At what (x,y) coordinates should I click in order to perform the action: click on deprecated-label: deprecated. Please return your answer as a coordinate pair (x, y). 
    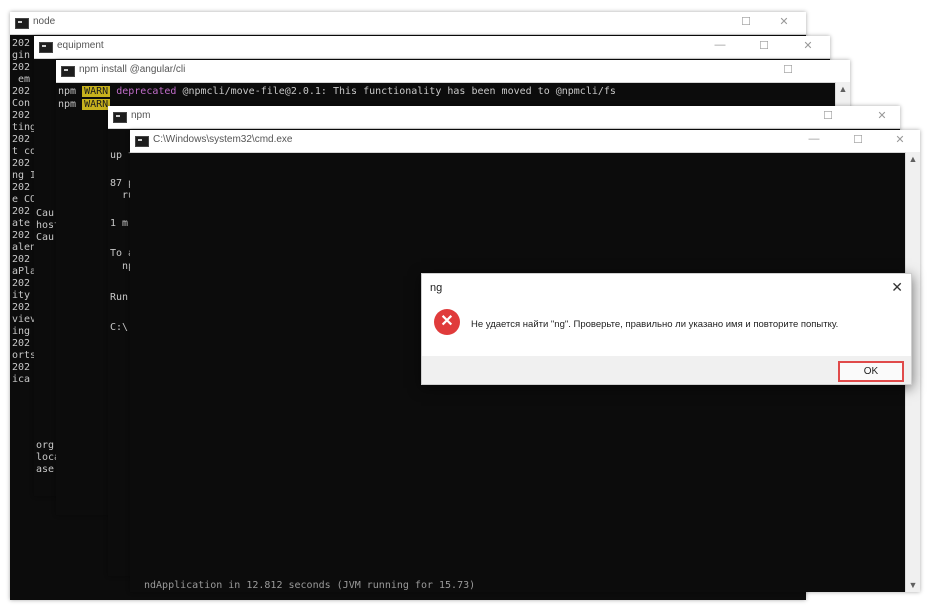
    Looking at the image, I should click on (146, 91).